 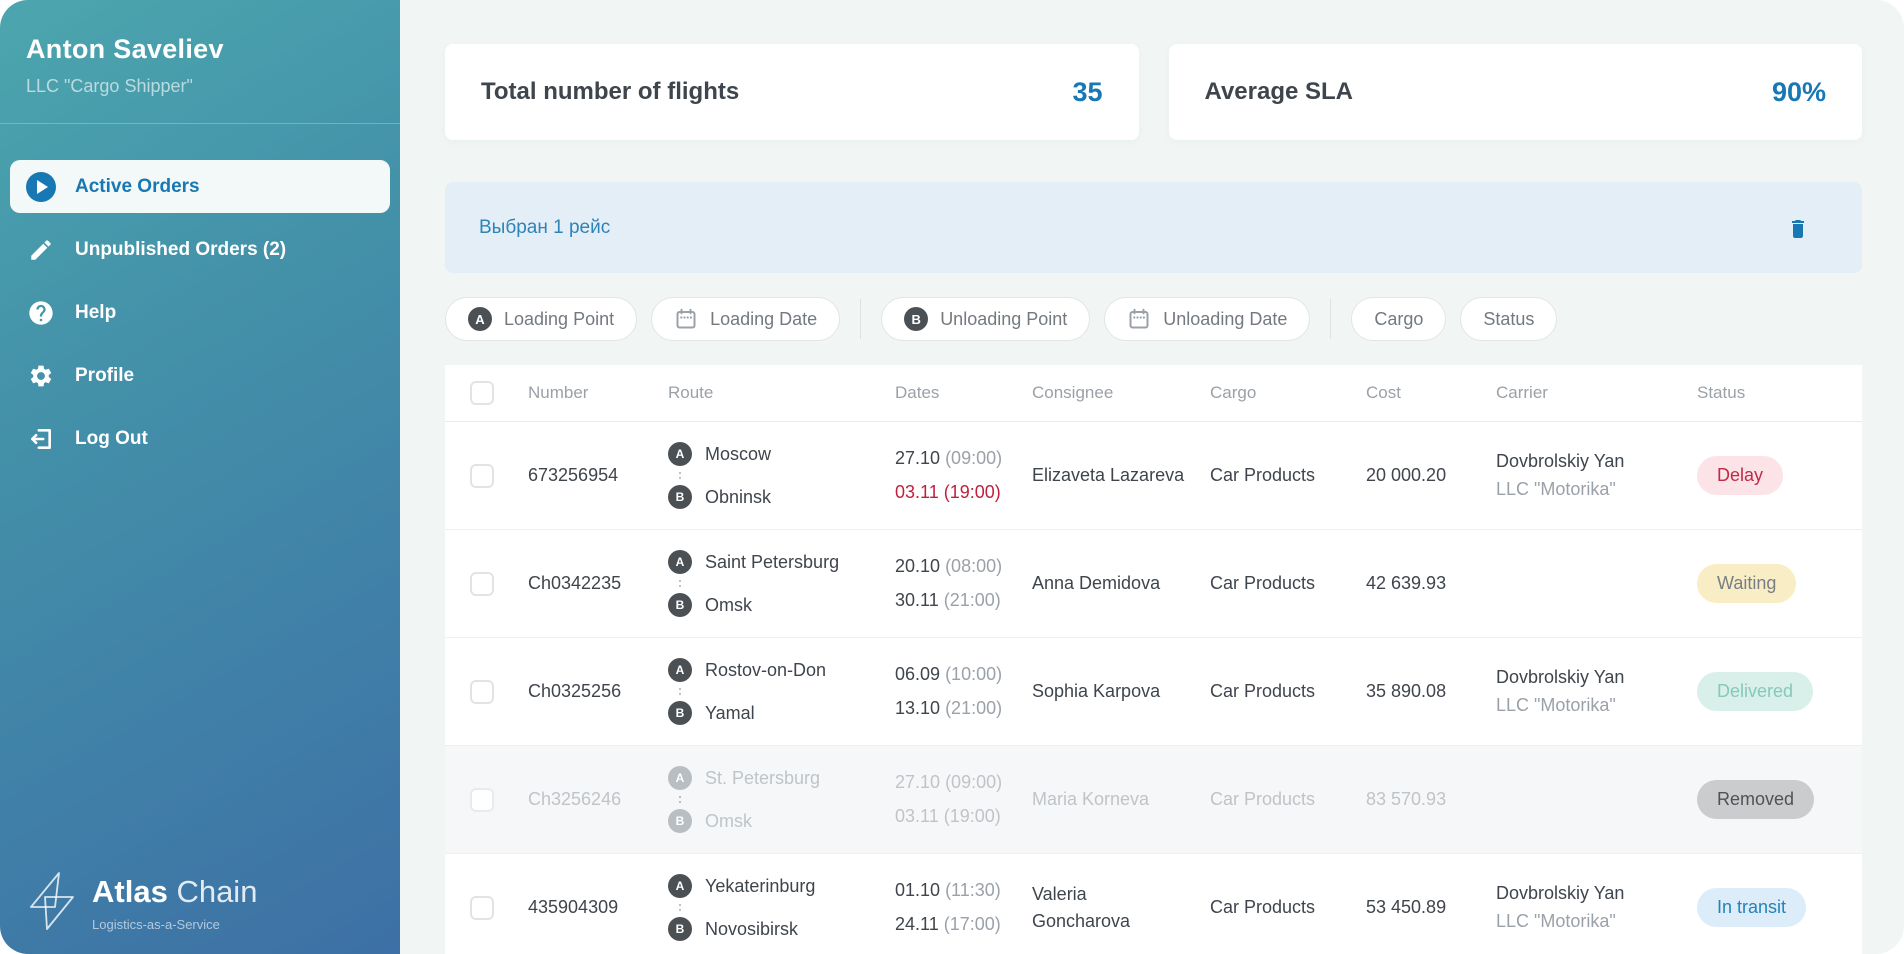 I want to click on sidebar-item-profile: Profile, so click(x=200, y=375).